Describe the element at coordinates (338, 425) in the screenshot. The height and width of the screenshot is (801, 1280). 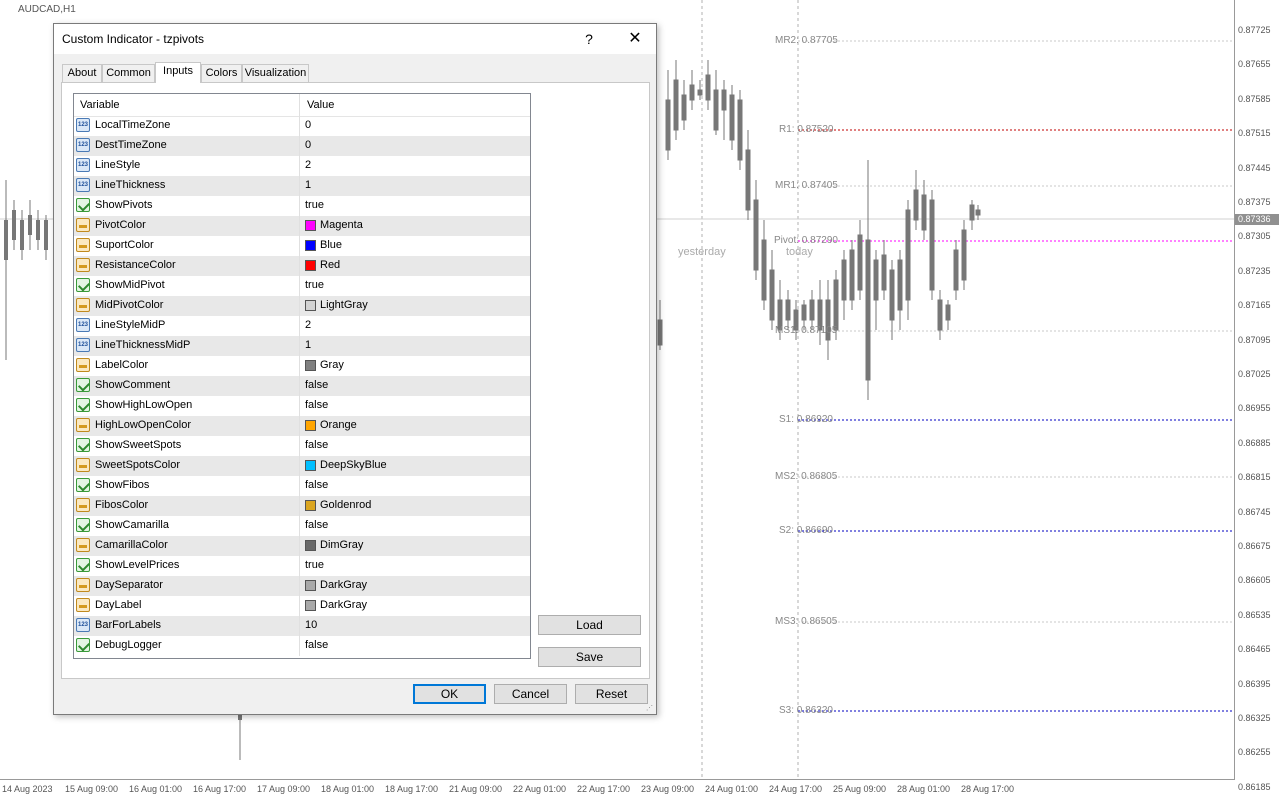
I see `input-value: Orange` at that location.